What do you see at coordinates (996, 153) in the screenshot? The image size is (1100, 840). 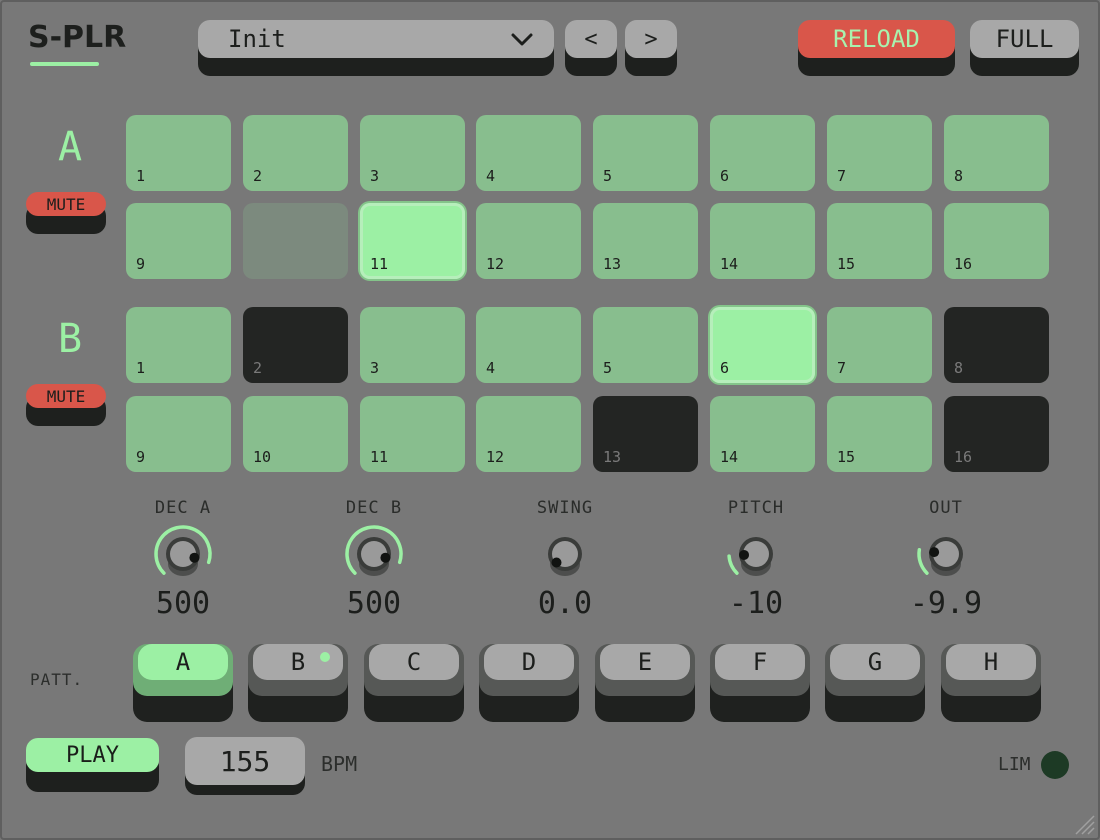 I see `step-pad-a-8: 8` at bounding box center [996, 153].